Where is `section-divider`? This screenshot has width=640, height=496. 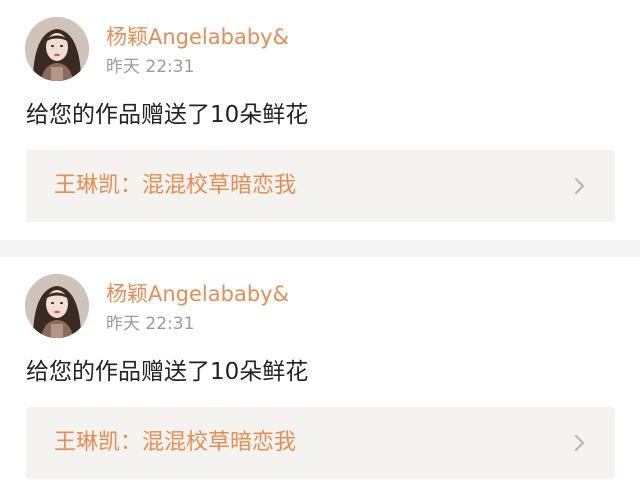
section-divider is located at coordinates (320, 248).